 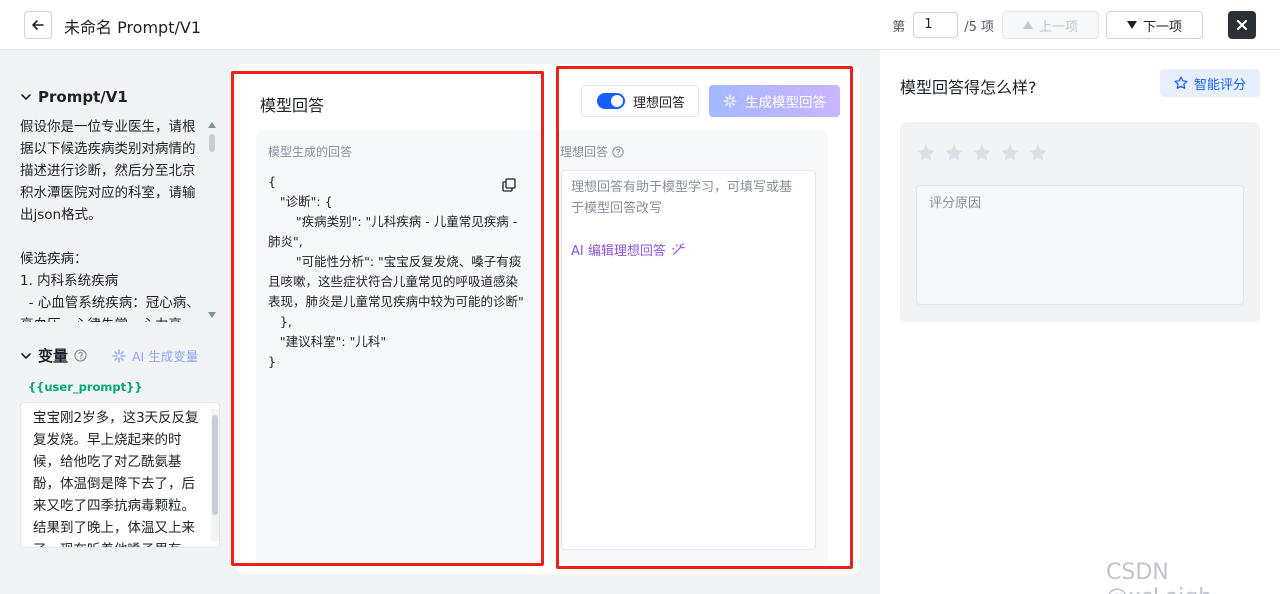 I want to click on star-outline-icon, so click(x=1181, y=82).